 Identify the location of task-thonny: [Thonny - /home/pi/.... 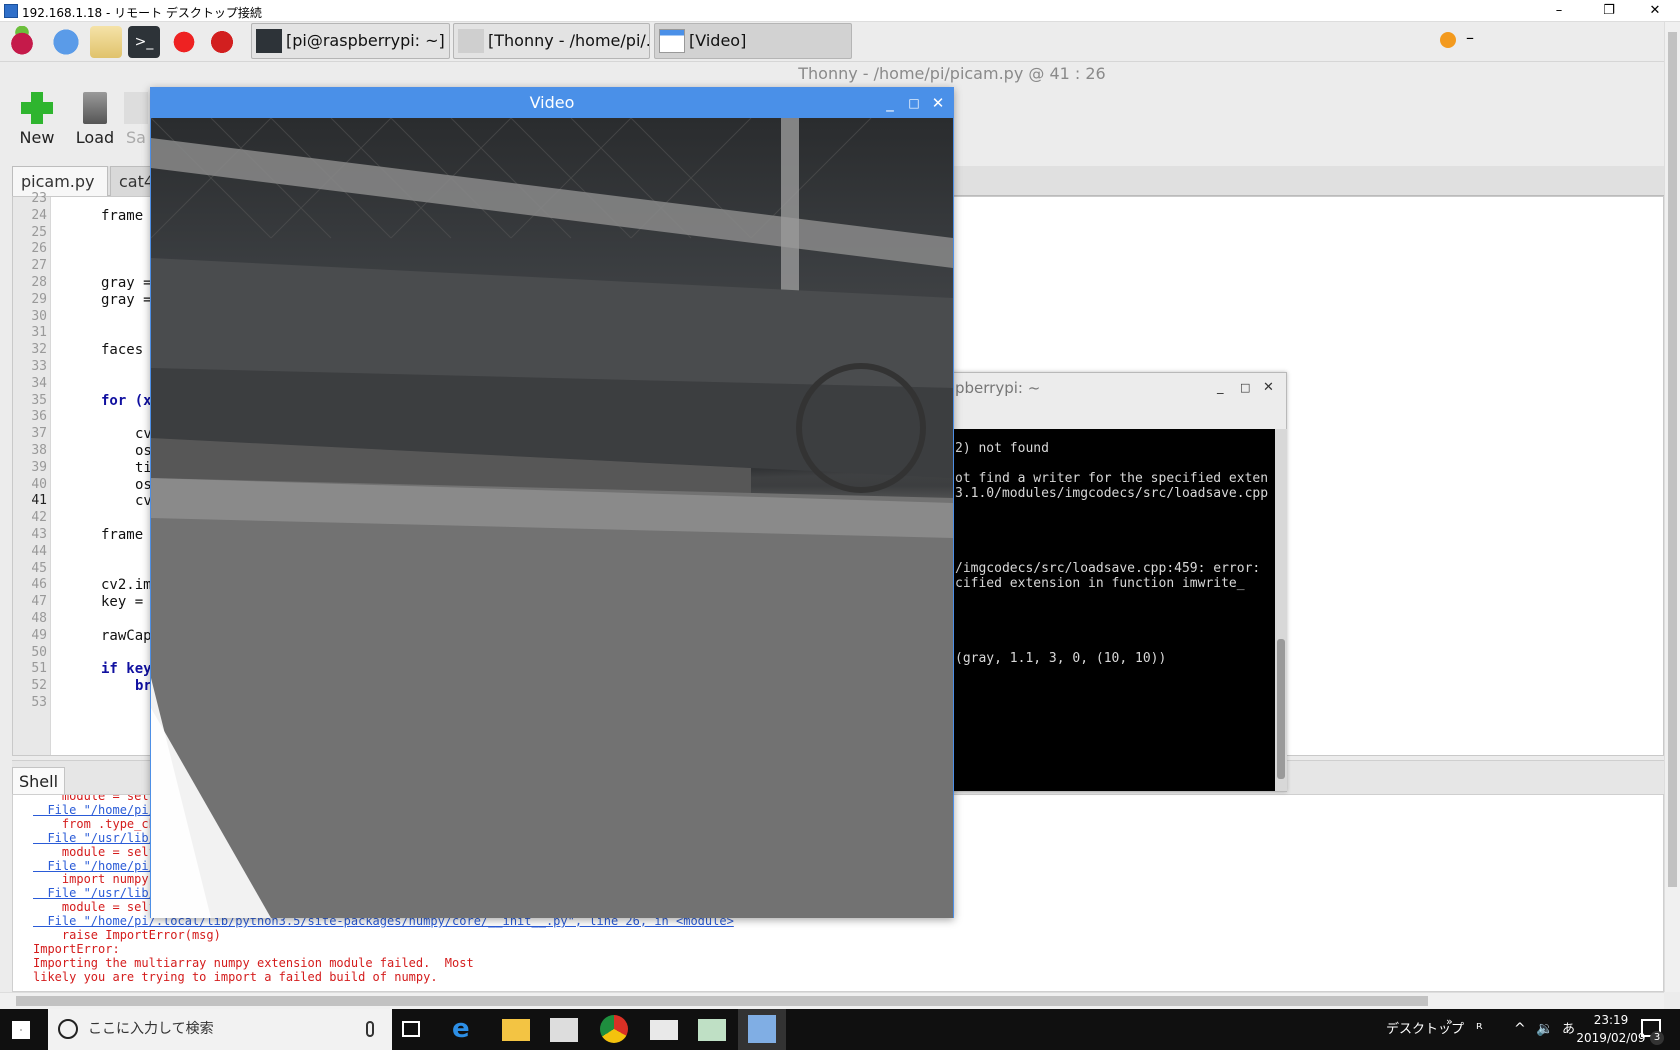
(551, 41).